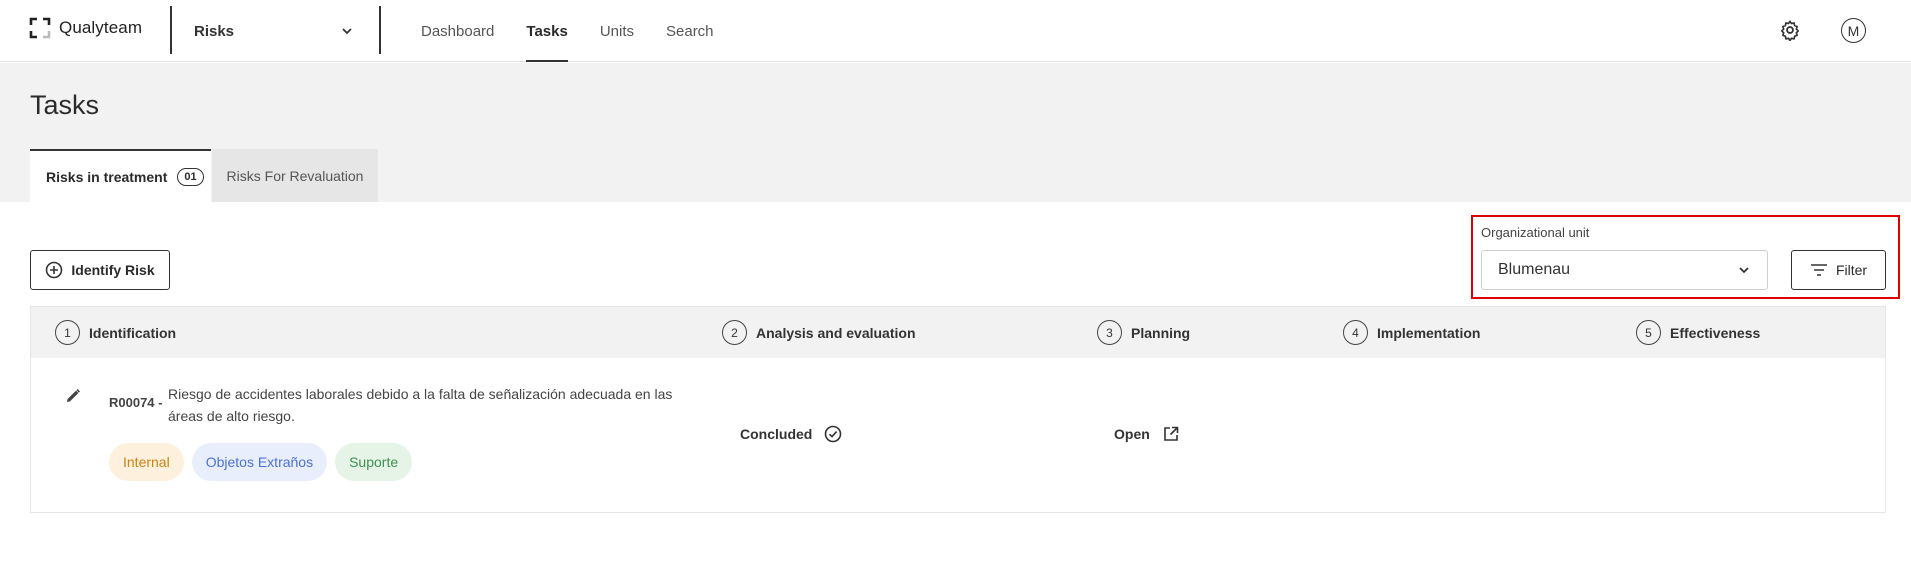  Describe the element at coordinates (617, 31) in the screenshot. I see `nav-units: Units` at that location.